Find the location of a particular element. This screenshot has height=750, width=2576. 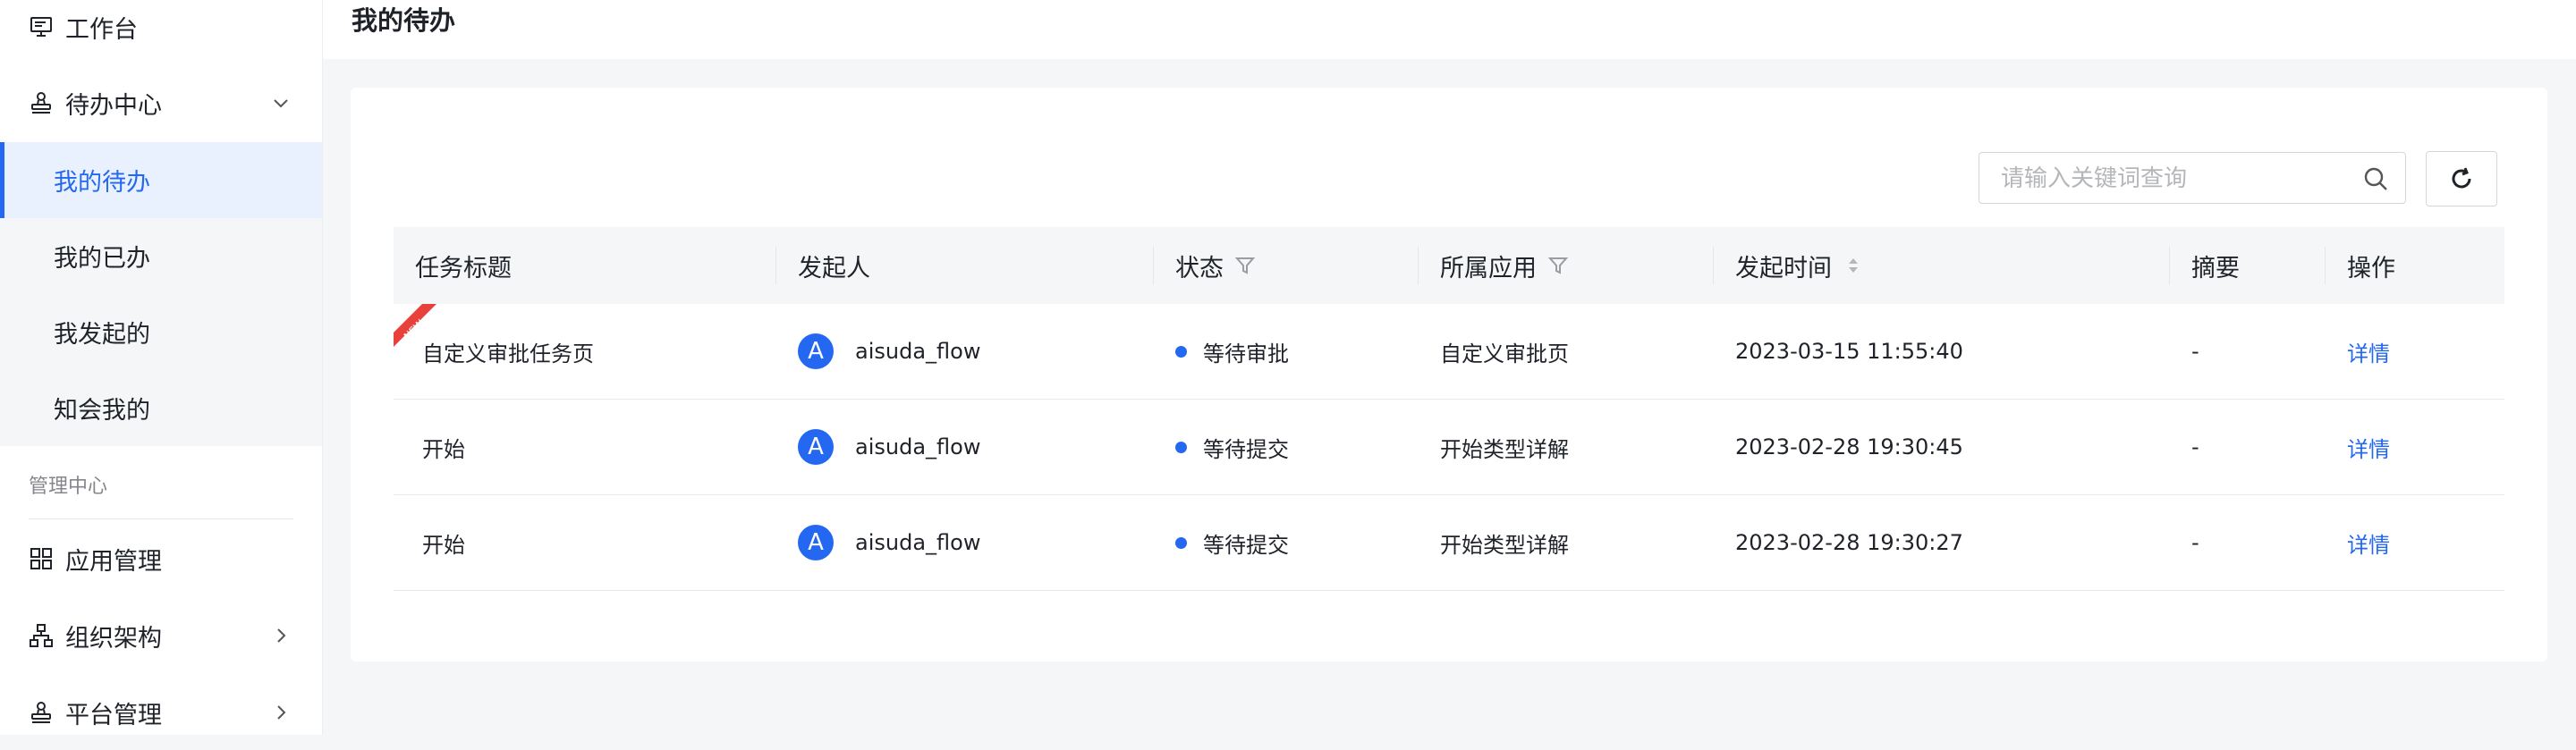

column-header-label: 操作 is located at coordinates (2371, 268).